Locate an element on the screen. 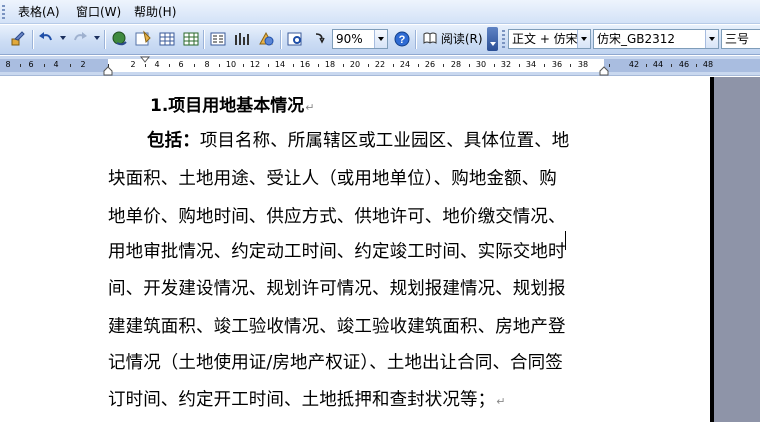 The width and height of the screenshot is (760, 422). show-hide-formatting-icon is located at coordinates (319, 39).